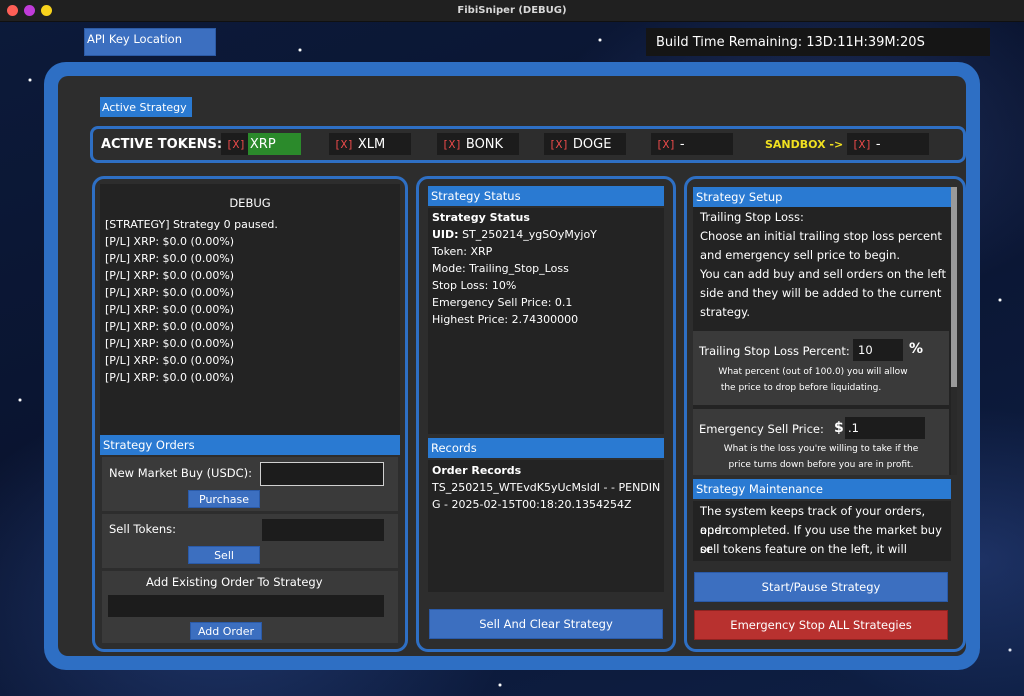 This screenshot has width=1024, height=696. I want to click on active-tokens-label: ACTIVE TOKENS:, so click(162, 144).